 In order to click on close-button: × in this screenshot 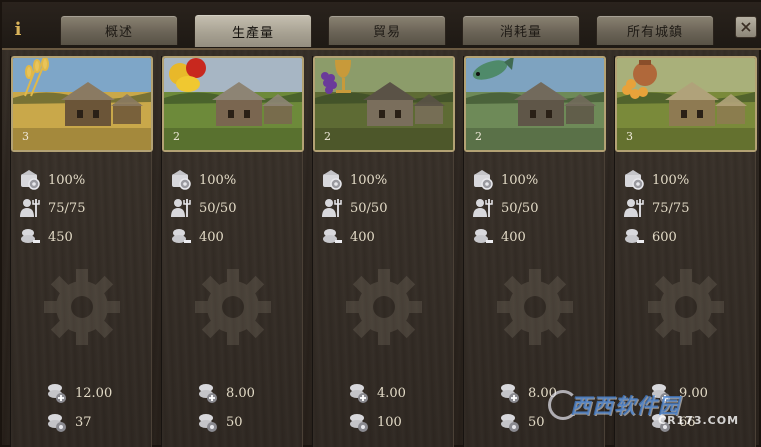, I will do `click(746, 27)`.